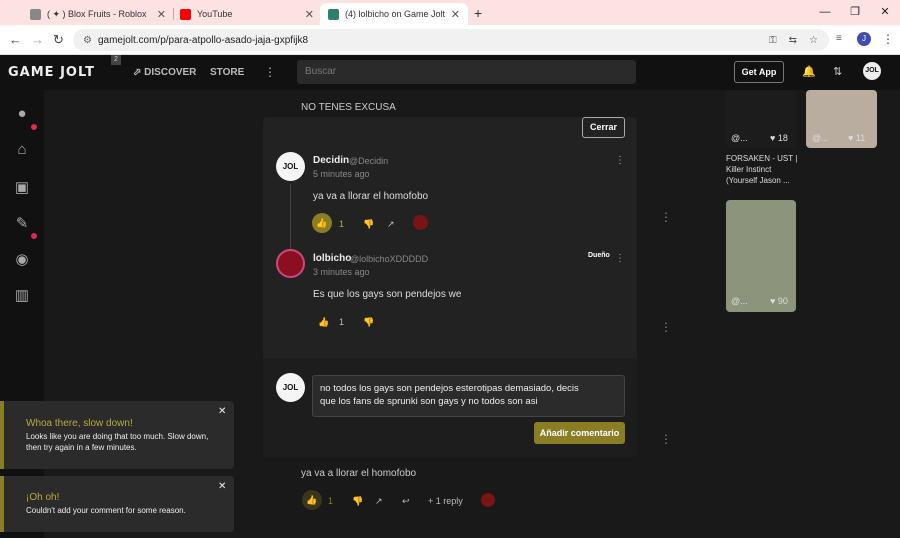 Image resolution: width=900 pixels, height=538 pixels. I want to click on translate-icon: ⇆, so click(793, 40).